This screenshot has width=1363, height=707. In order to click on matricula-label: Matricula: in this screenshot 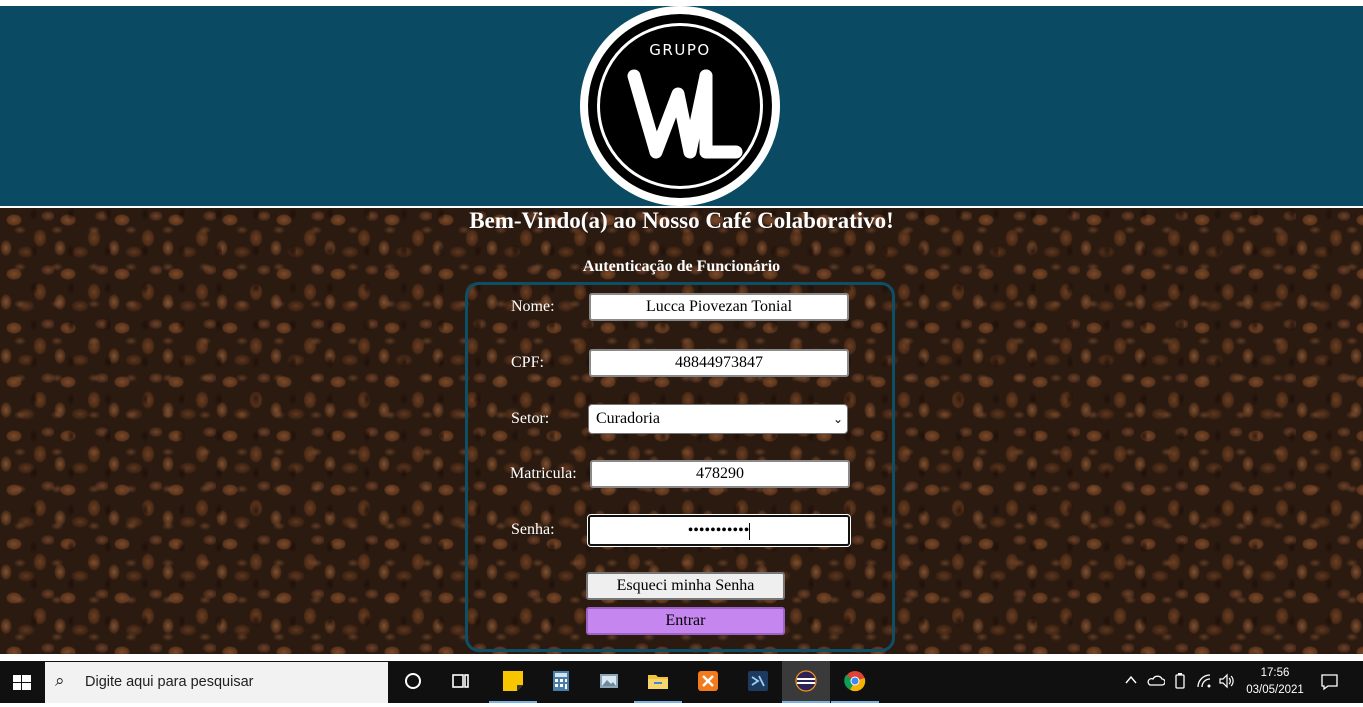, I will do `click(543, 473)`.